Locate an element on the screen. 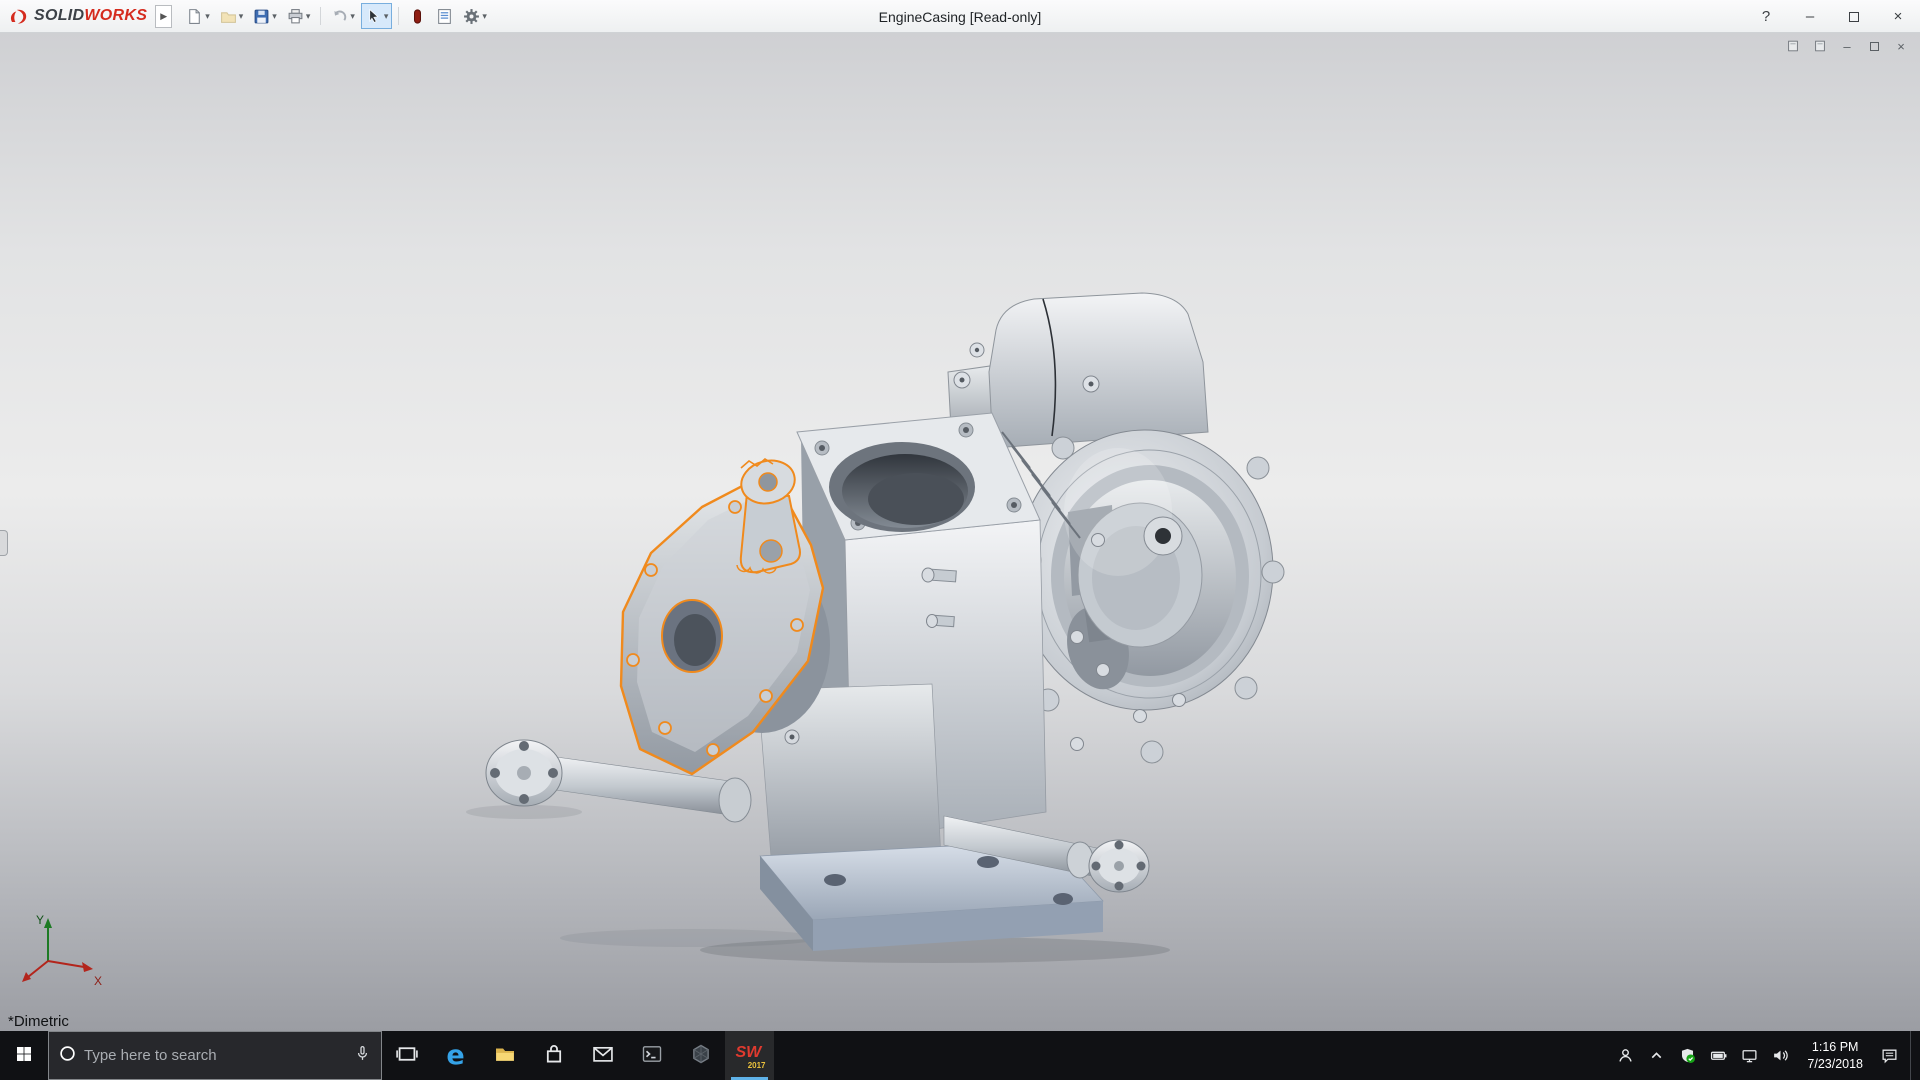 Image resolution: width=1920 pixels, height=1080 pixels. show-desktop-button is located at coordinates (1913, 1055).